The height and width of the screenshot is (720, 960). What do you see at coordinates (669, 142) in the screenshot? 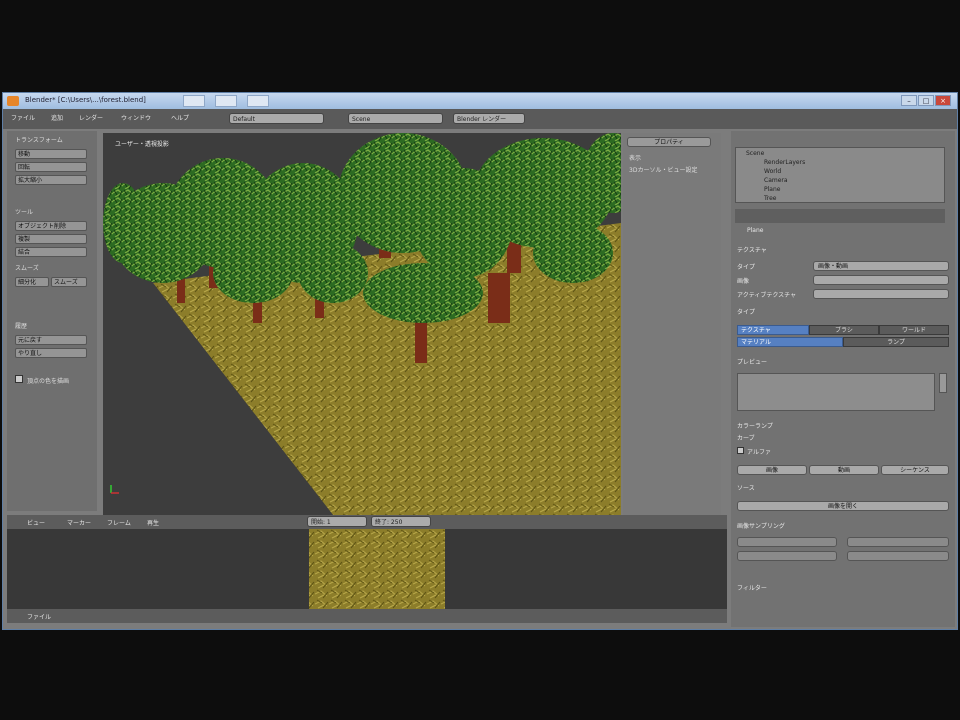
I see `add-property-button: プロパティ` at bounding box center [669, 142].